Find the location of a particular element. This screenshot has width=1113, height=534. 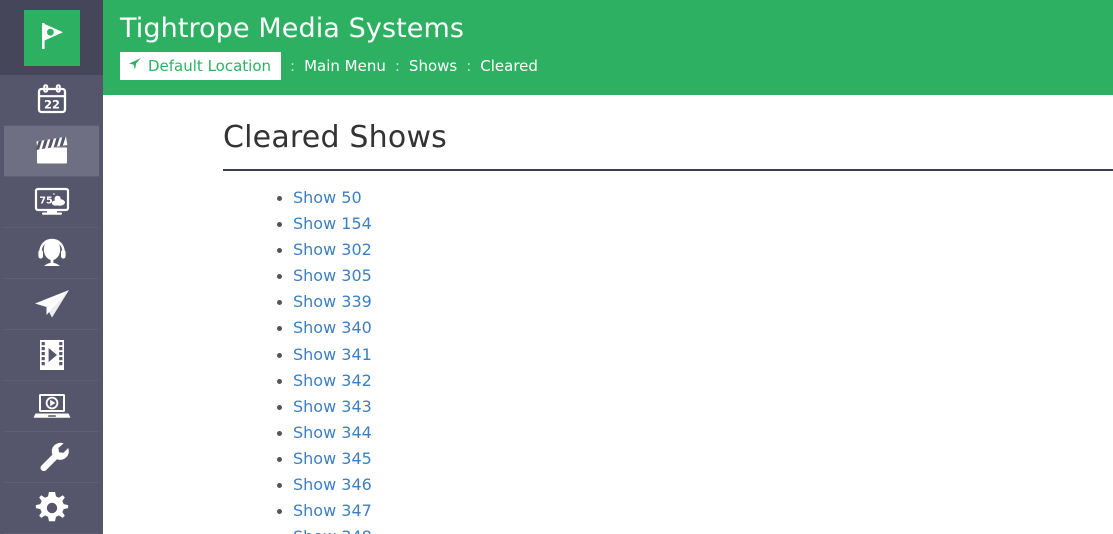

wrench-icon is located at coordinates (52, 457).